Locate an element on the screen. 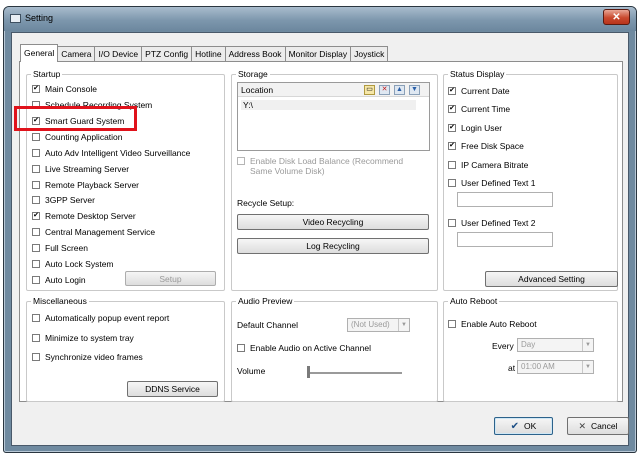  at-time-select: 01:00 AM ▼ is located at coordinates (555, 367).